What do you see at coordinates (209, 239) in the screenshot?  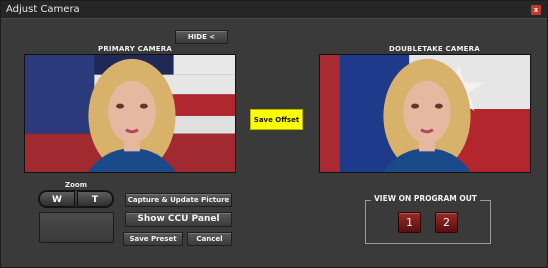 I see `cancel-button: Cancel` at bounding box center [209, 239].